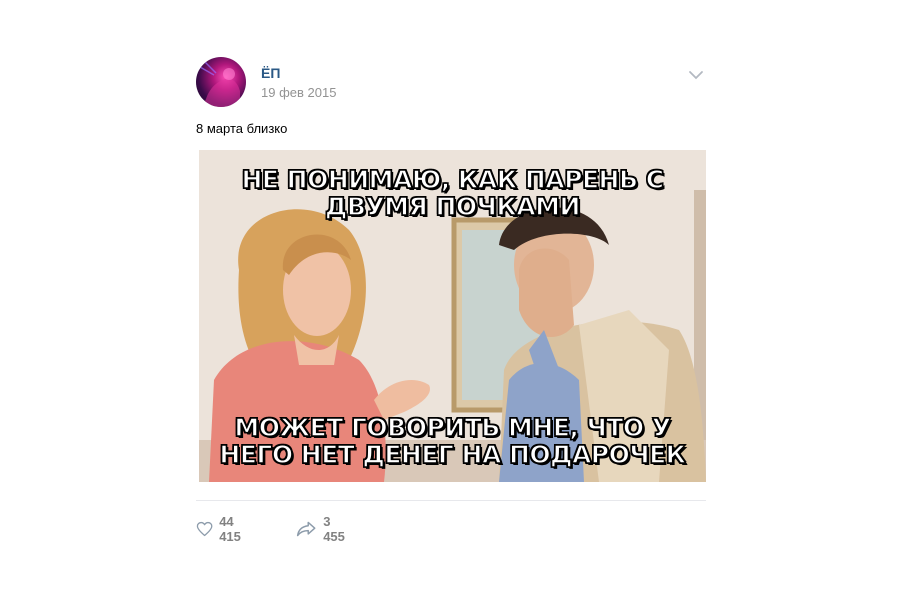 The height and width of the screenshot is (600, 900). What do you see at coordinates (242, 128) in the screenshot?
I see `post-text: 8 марта близко` at bounding box center [242, 128].